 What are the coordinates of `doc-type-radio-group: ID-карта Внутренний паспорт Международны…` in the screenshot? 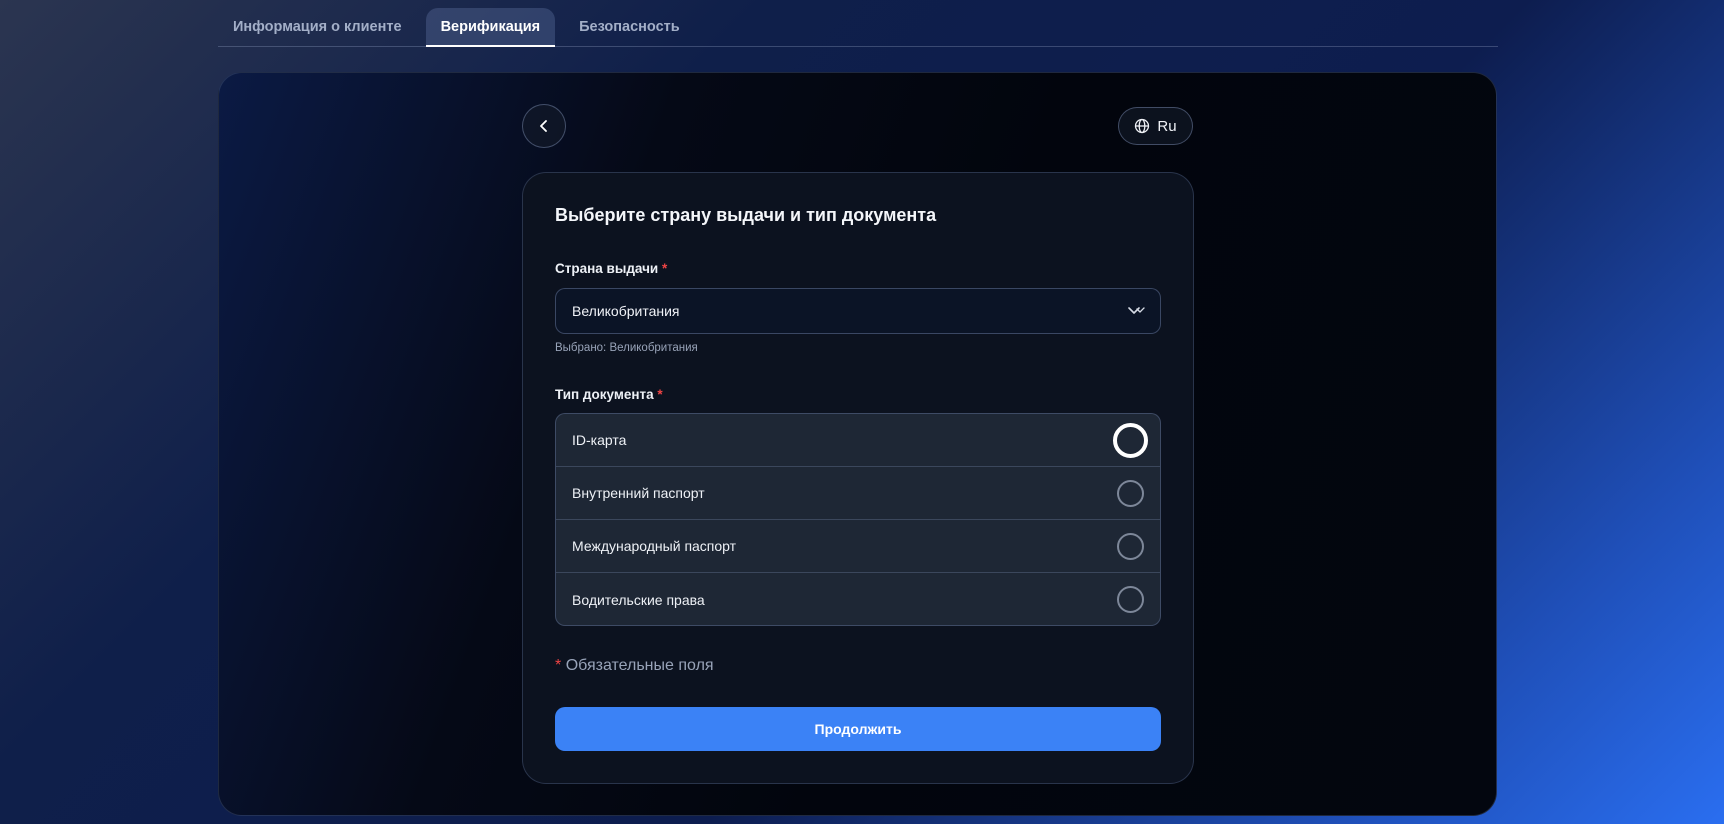 It's located at (858, 519).